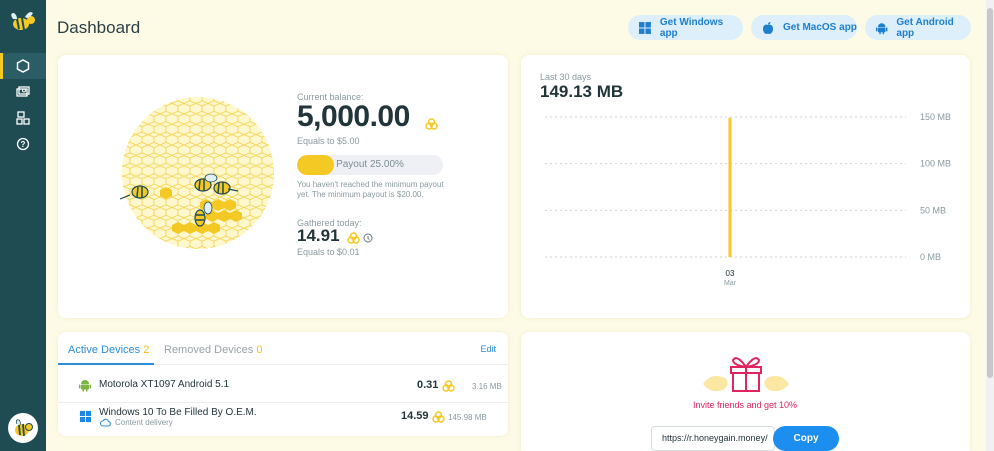 The height and width of the screenshot is (451, 994). I want to click on tab-active-devices: Active Devices 2, so click(108, 350).